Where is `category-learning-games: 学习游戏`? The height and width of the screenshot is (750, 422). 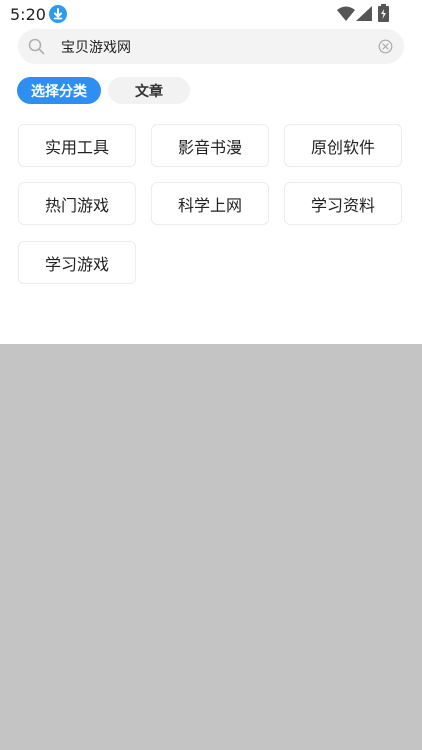
category-learning-games: 学习游戏 is located at coordinates (77, 262).